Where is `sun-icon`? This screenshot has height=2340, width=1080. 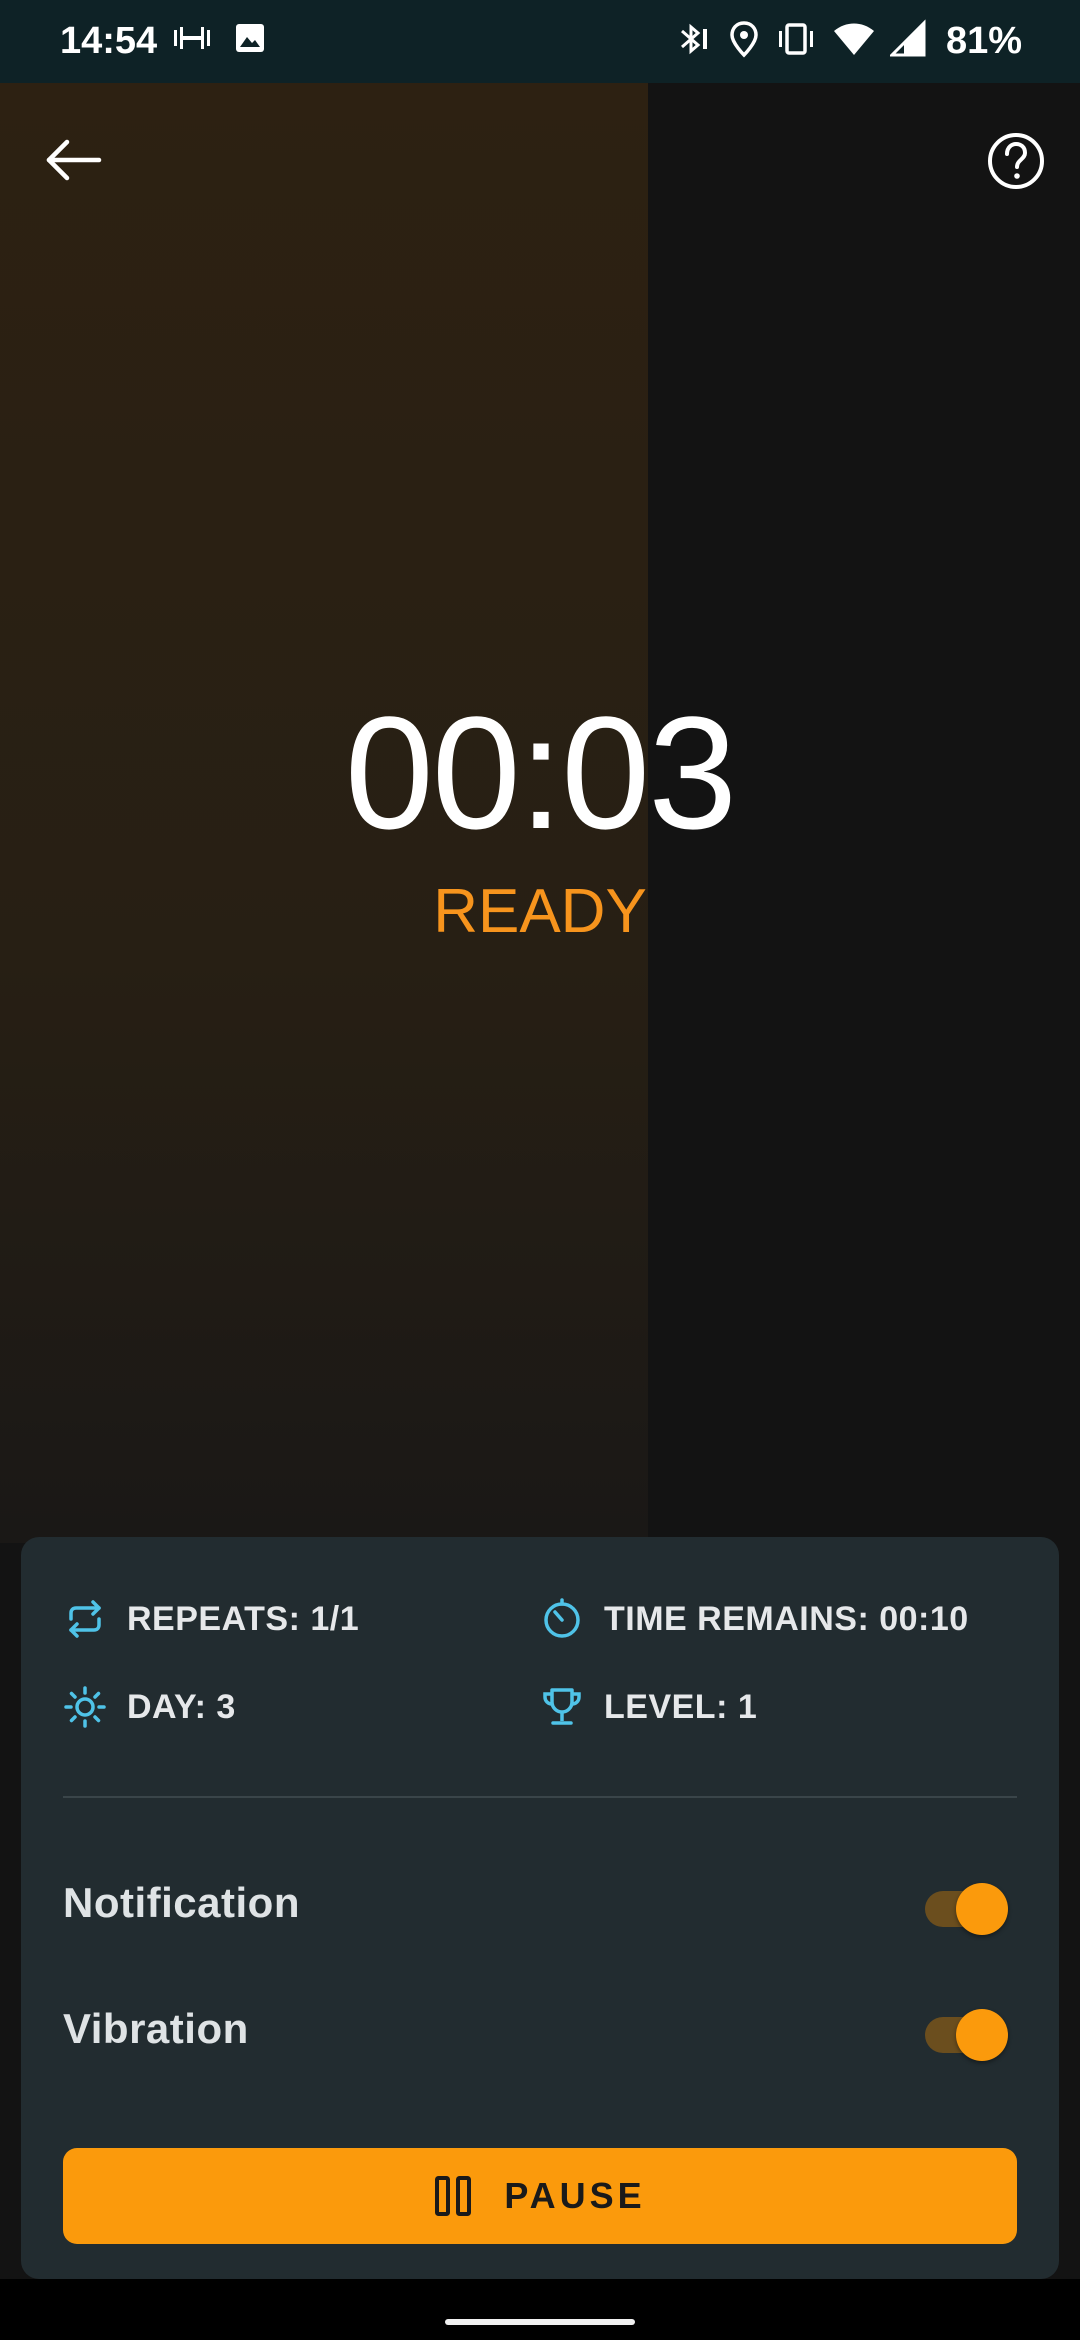 sun-icon is located at coordinates (85, 1707).